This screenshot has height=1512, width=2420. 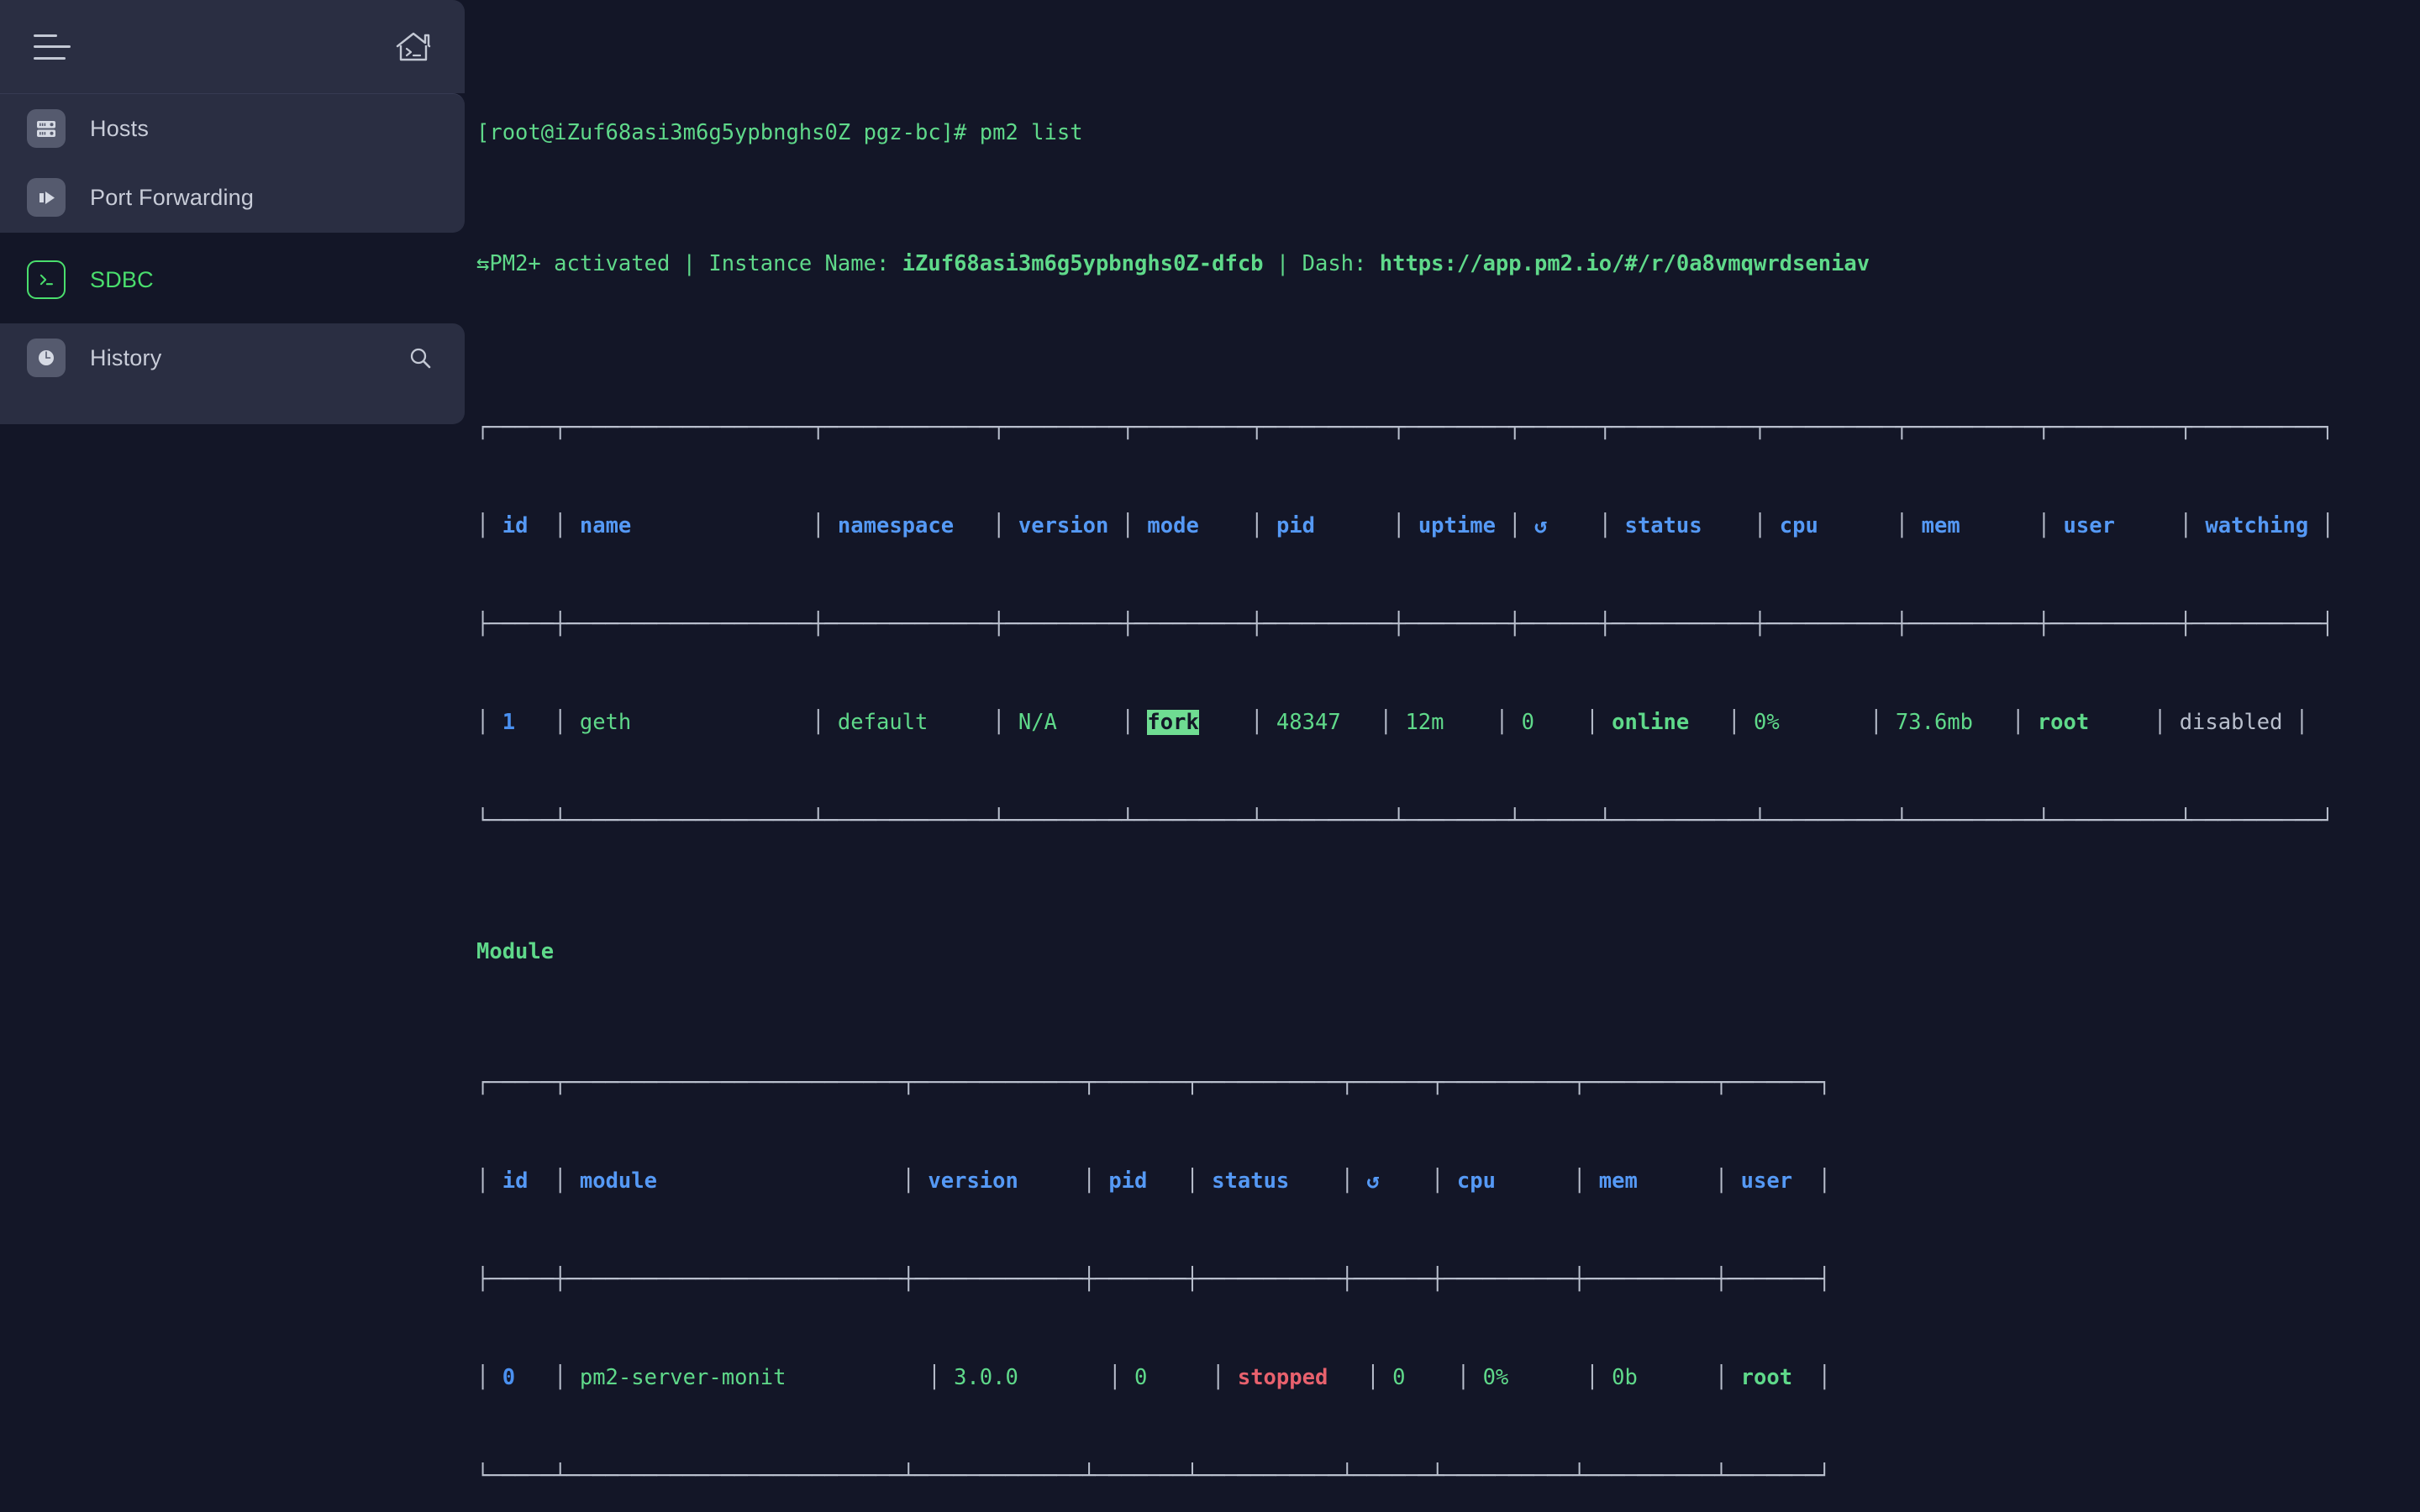 What do you see at coordinates (1651, 722) in the screenshot?
I see `process-status-badge: online` at bounding box center [1651, 722].